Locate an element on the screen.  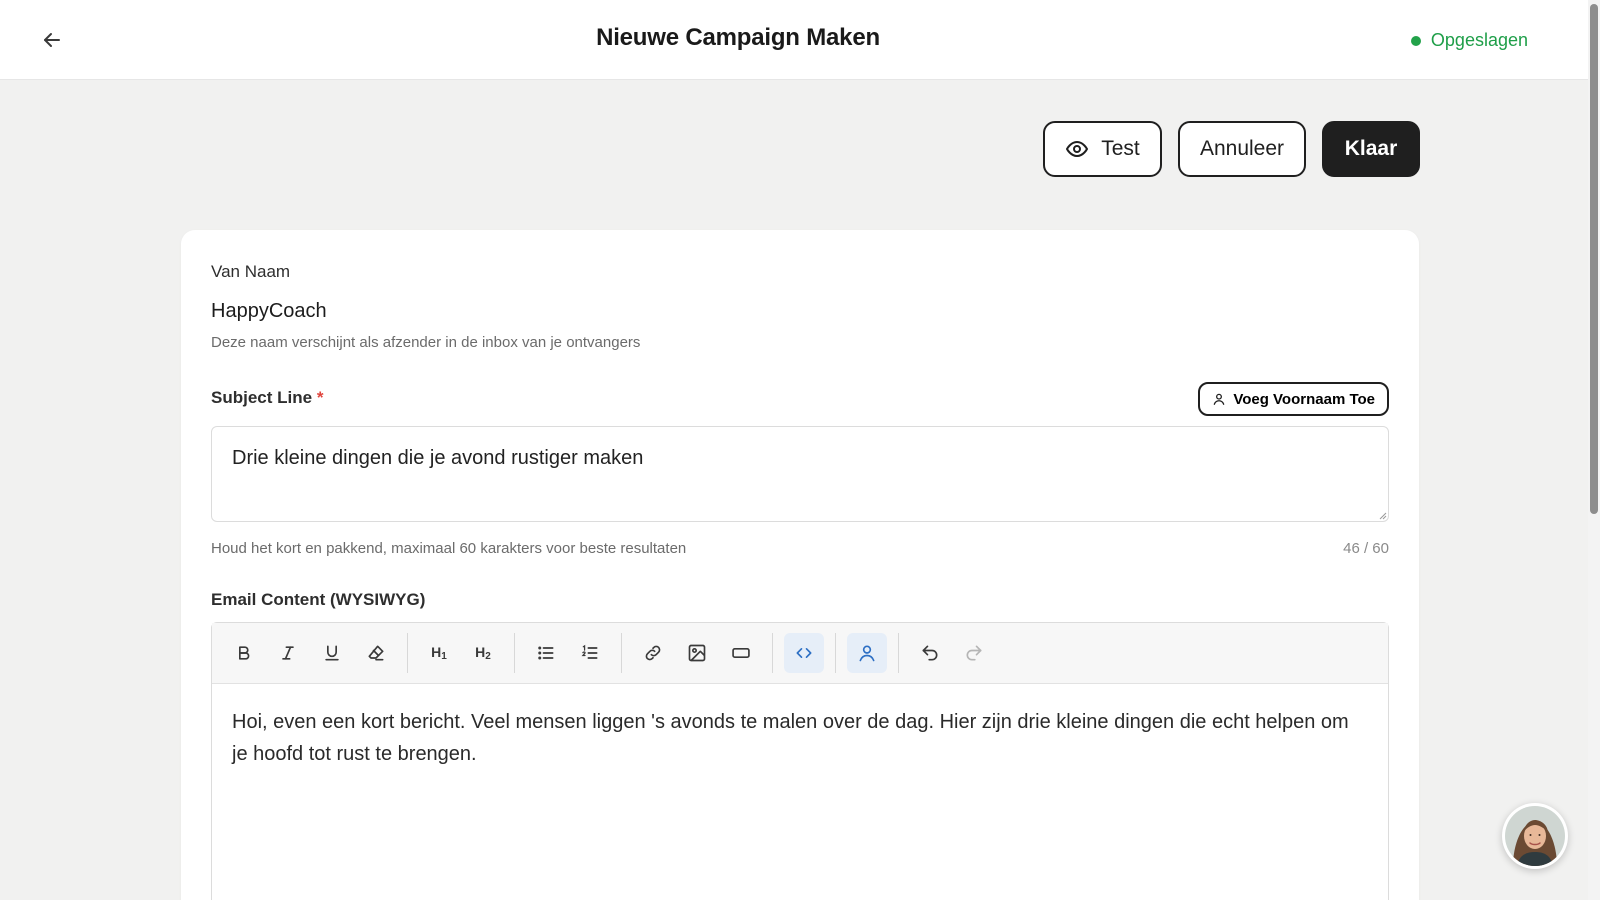
editor-toolbar: H1 H2 is located at coordinates (800, 653).